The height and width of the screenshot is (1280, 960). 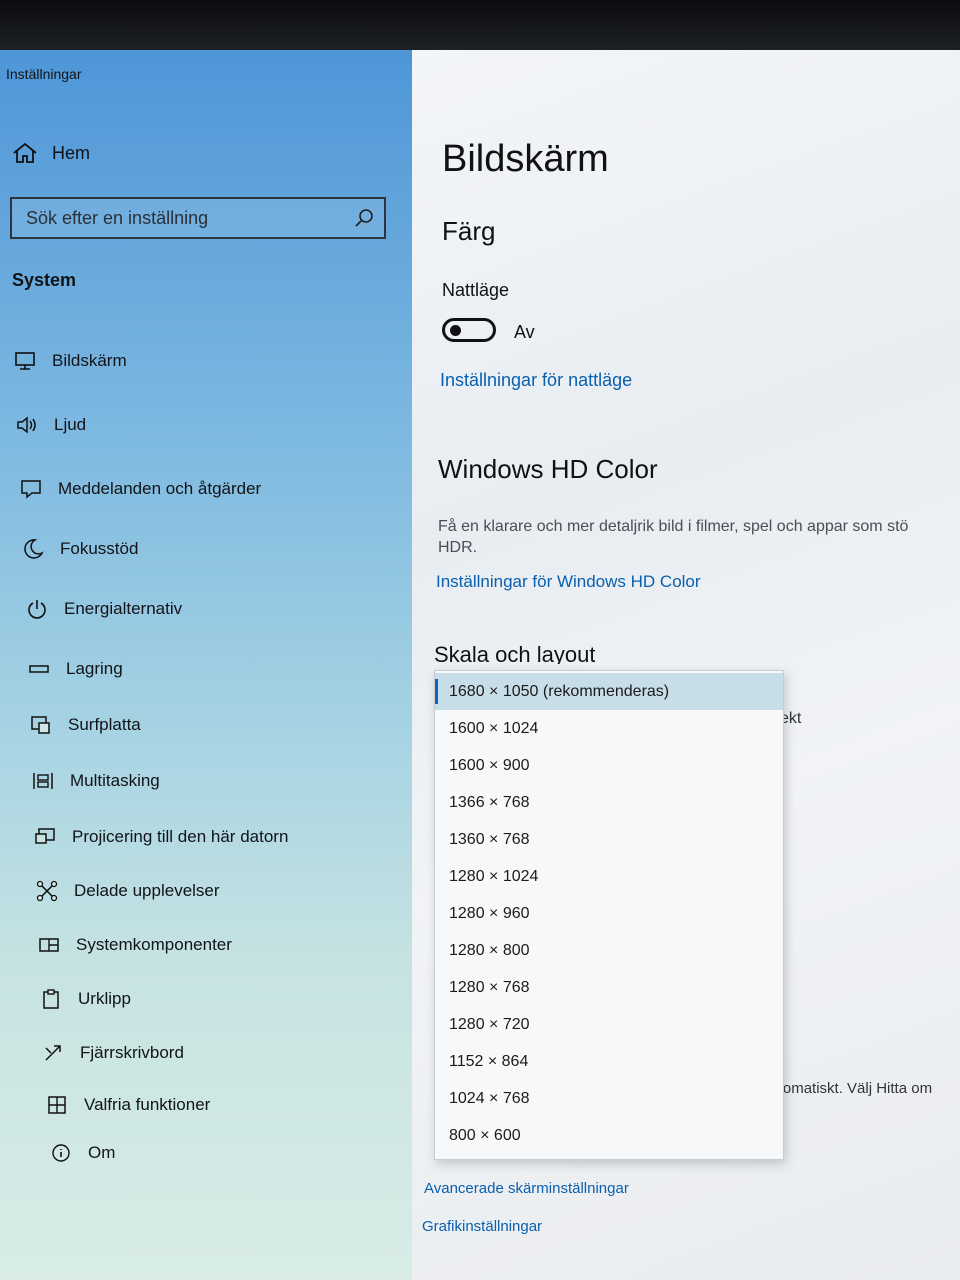 I want to click on info-icon, so click(x=61, y=1153).